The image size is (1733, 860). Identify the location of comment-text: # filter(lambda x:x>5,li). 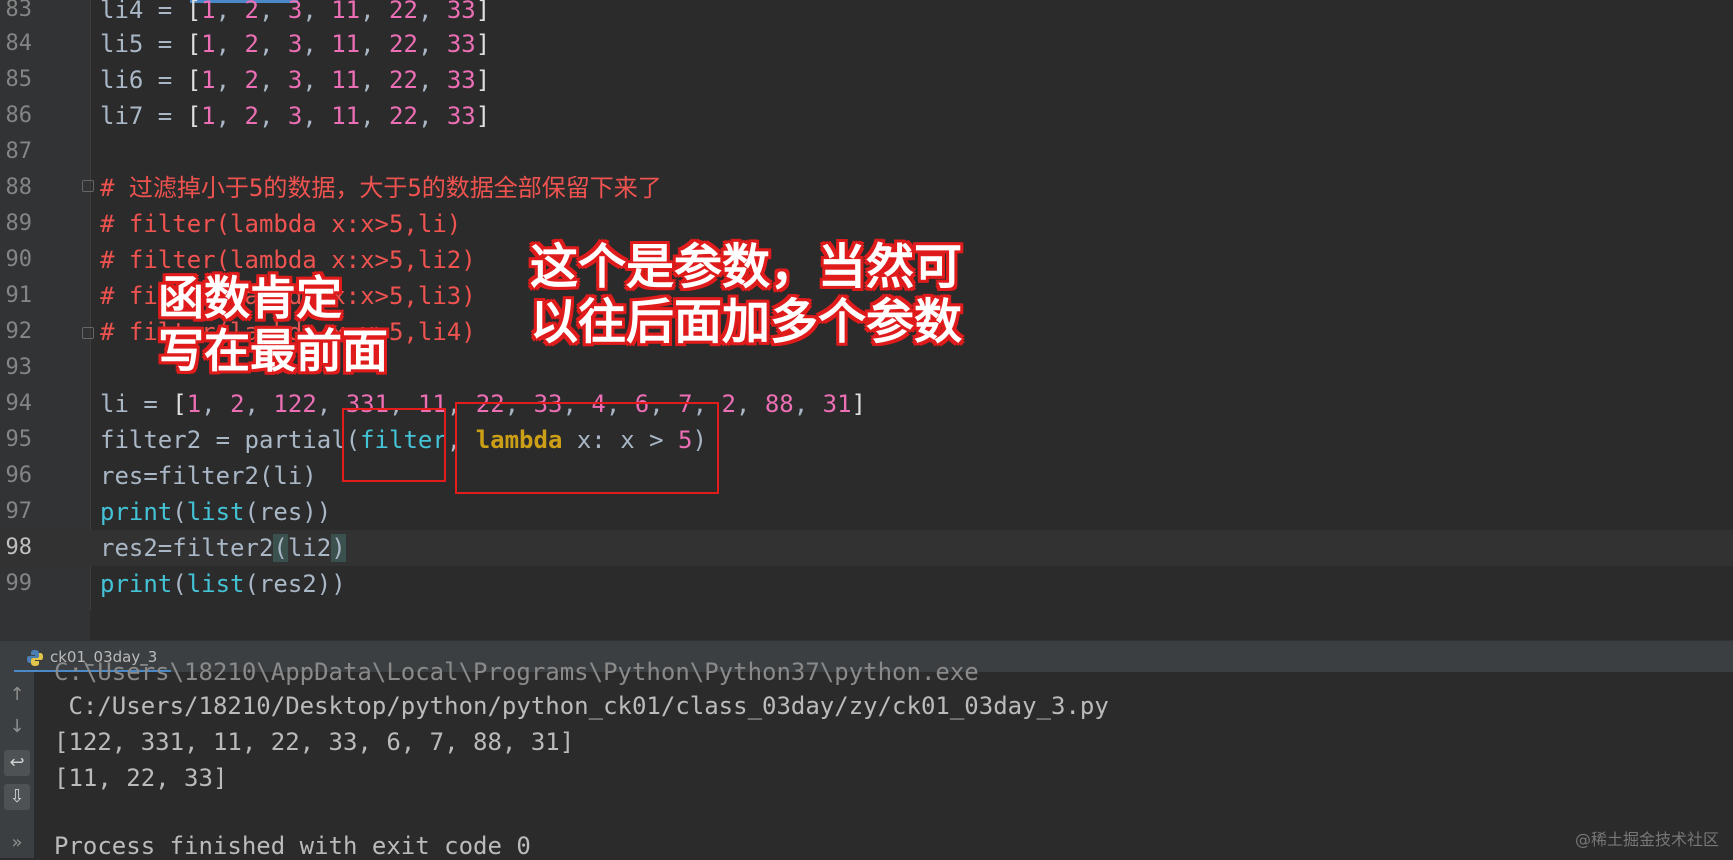
(281, 224).